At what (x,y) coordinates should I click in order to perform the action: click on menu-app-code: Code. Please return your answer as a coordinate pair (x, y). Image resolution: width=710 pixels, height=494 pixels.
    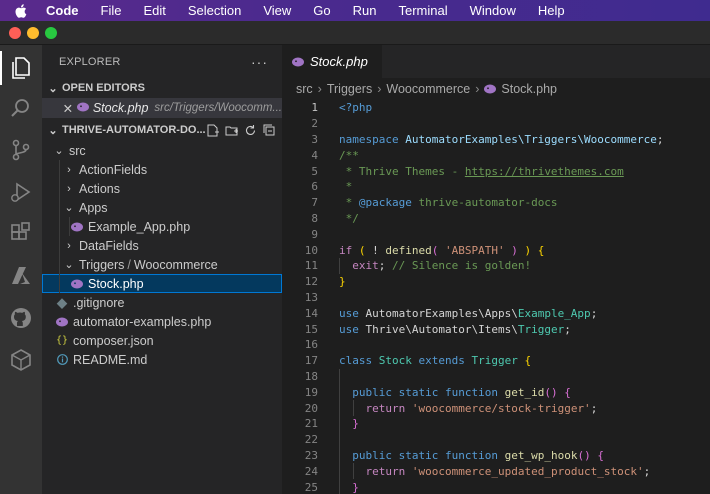
    Looking at the image, I should click on (62, 10).